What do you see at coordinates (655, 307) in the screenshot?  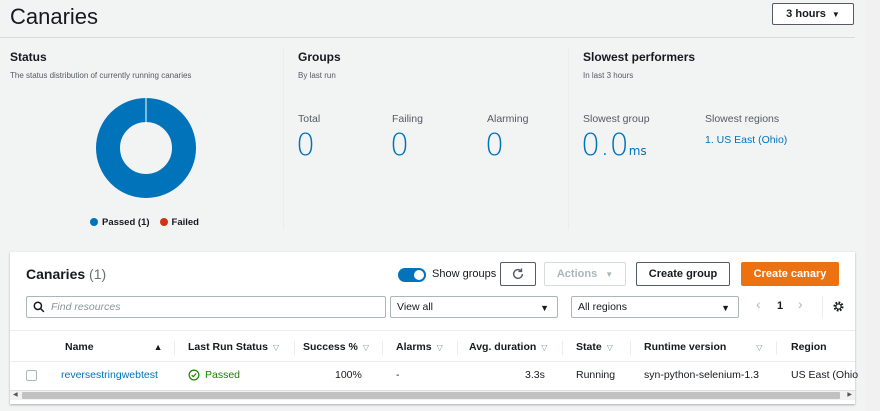 I see `region-filter-select: All regions ▼` at bounding box center [655, 307].